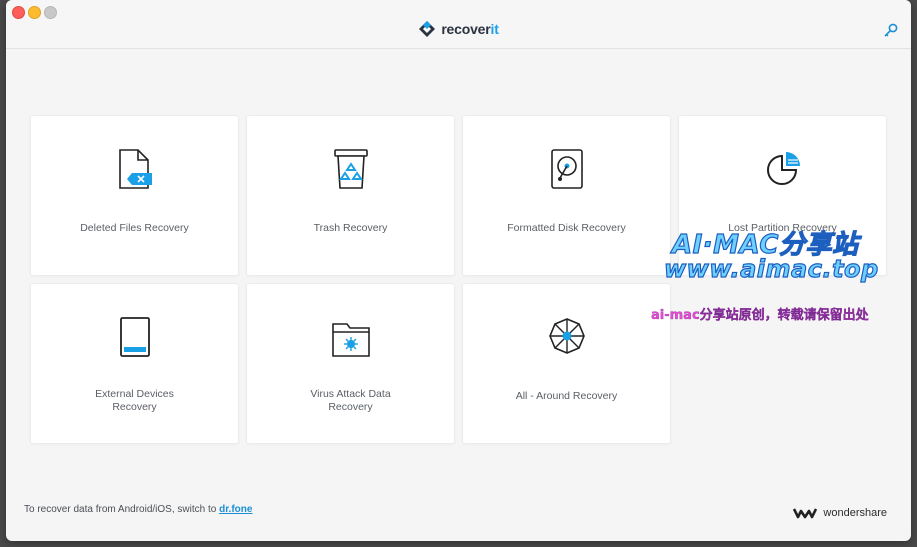 The width and height of the screenshot is (917, 547). I want to click on wondershare-logo-icon, so click(805, 513).